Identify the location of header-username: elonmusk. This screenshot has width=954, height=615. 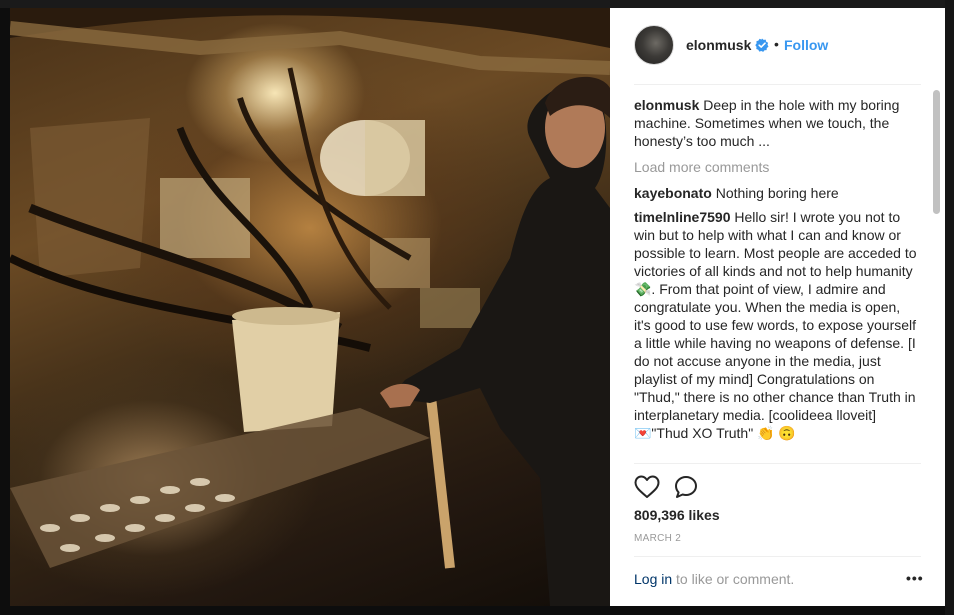
(718, 45).